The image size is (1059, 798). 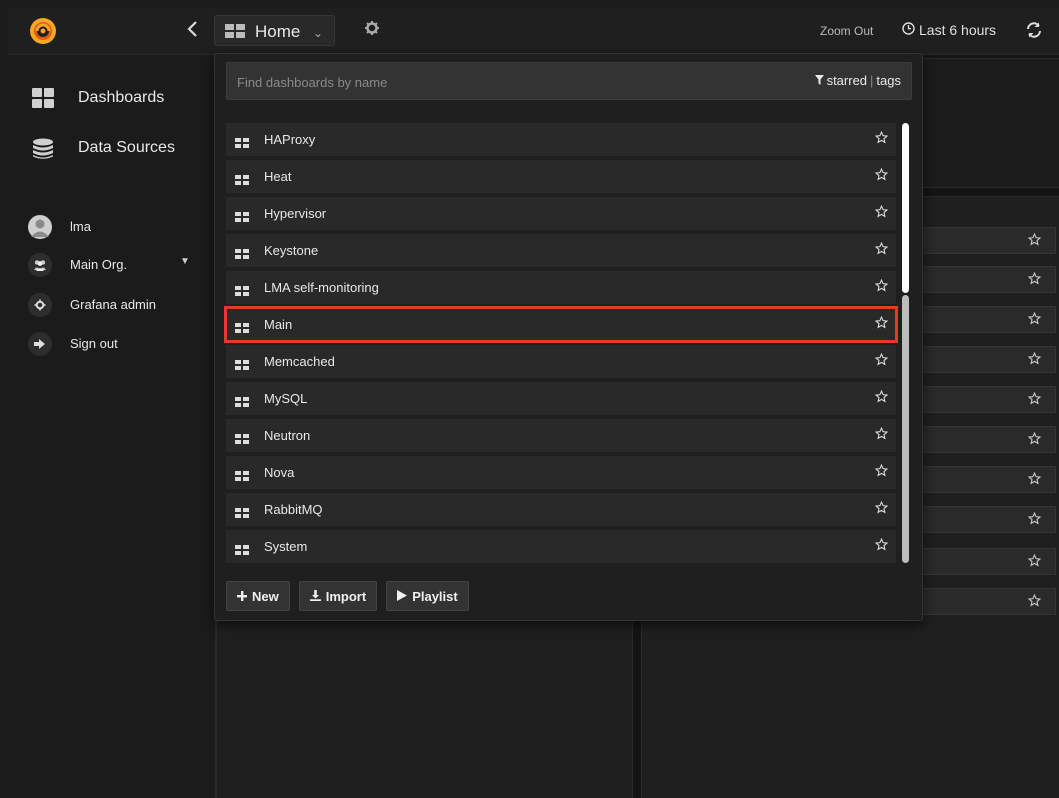 I want to click on dashboard-name: Neutron, so click(x=287, y=435).